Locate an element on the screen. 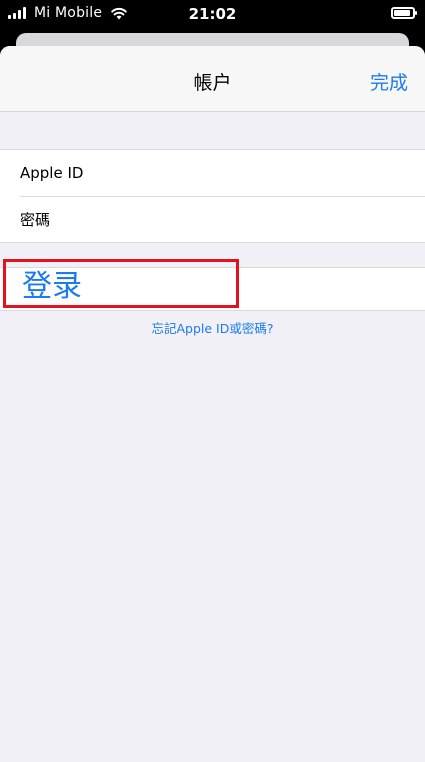  battery-icon is located at coordinates (404, 13).